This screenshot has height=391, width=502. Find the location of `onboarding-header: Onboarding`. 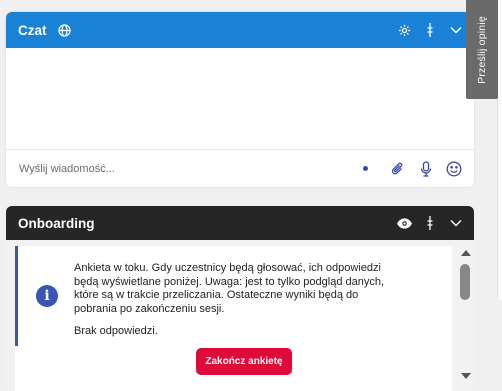

onboarding-header: Onboarding is located at coordinates (240, 223).